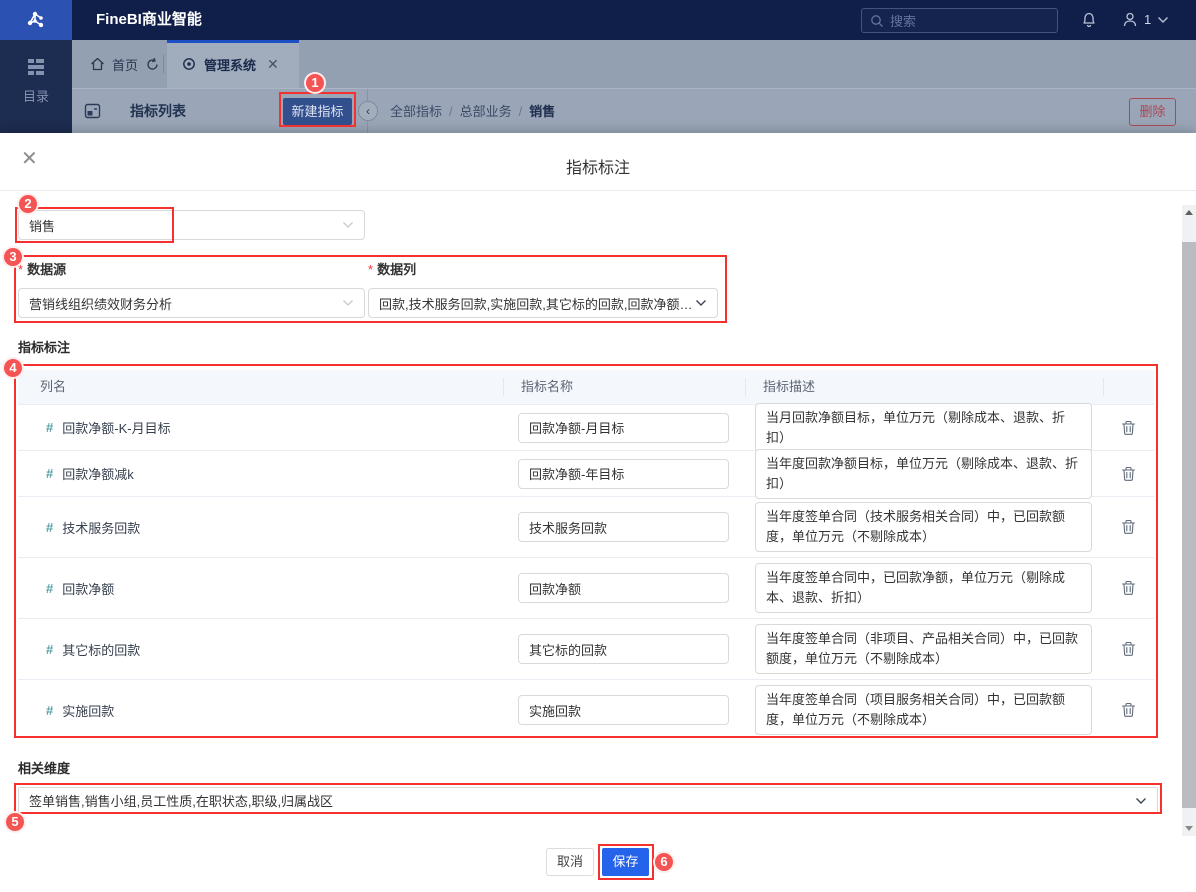  I want to click on table-section-label: 指标标注, so click(44, 347).